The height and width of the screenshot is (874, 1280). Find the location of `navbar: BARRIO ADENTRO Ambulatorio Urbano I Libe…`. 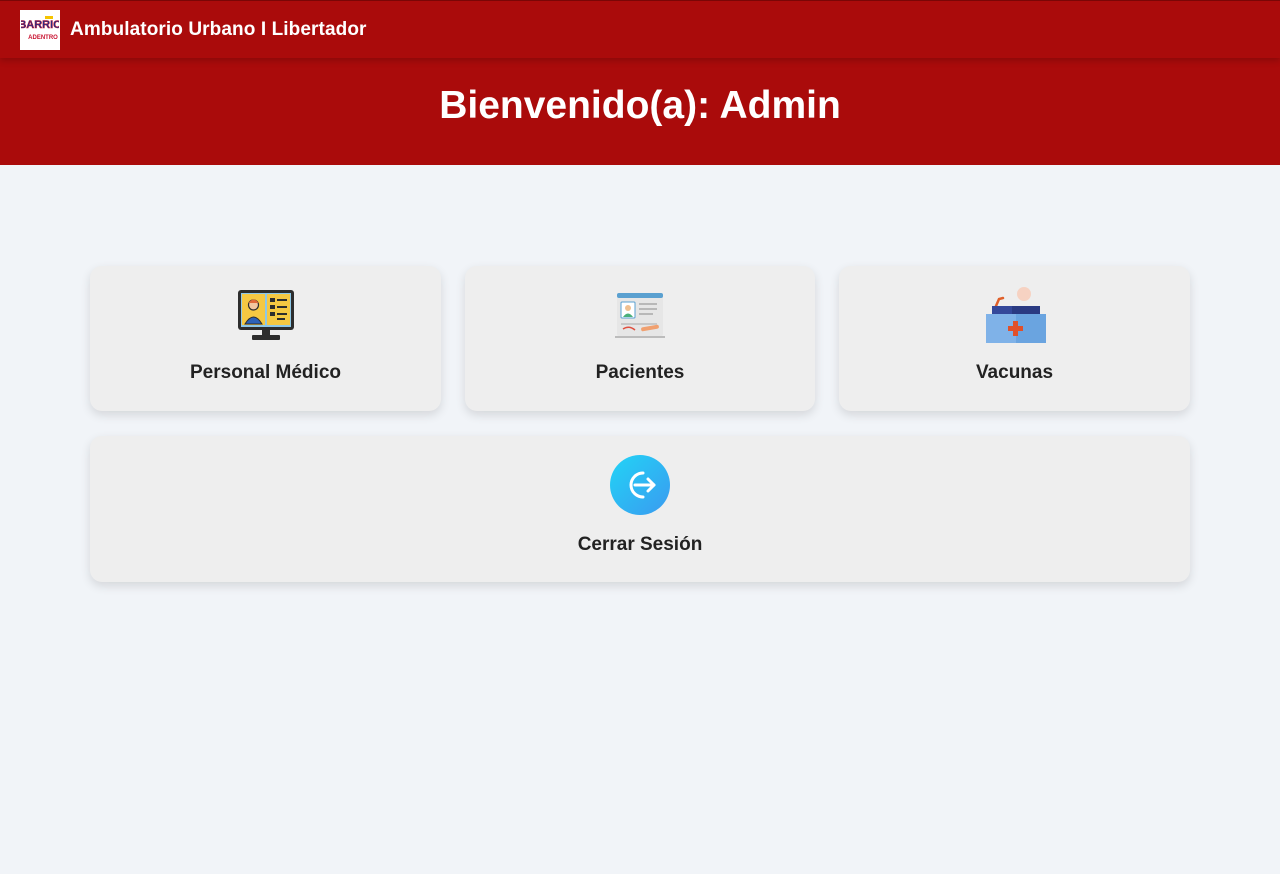

navbar: BARRIO ADENTRO Ambulatorio Urbano I Libe… is located at coordinates (640, 29).